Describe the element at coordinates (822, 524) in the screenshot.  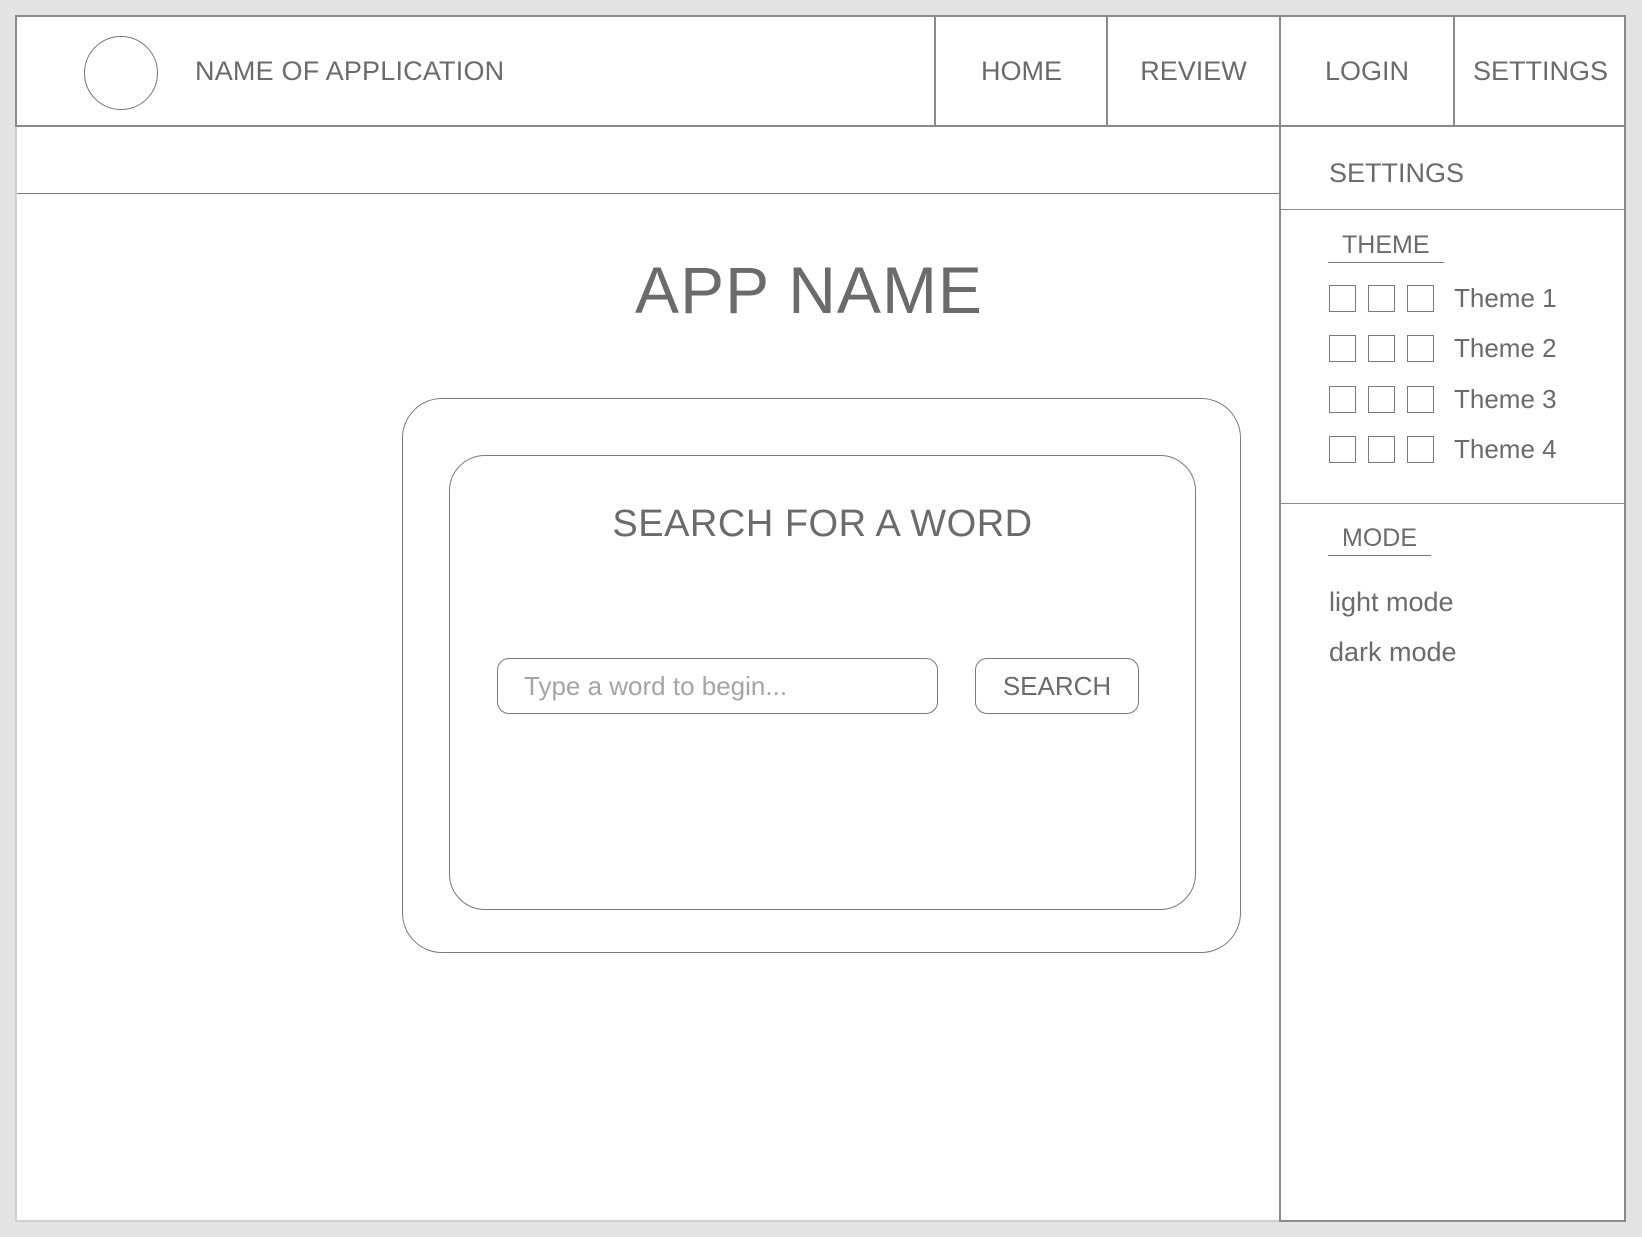
I see `search-heading: SEARCH FOR A WORD` at that location.